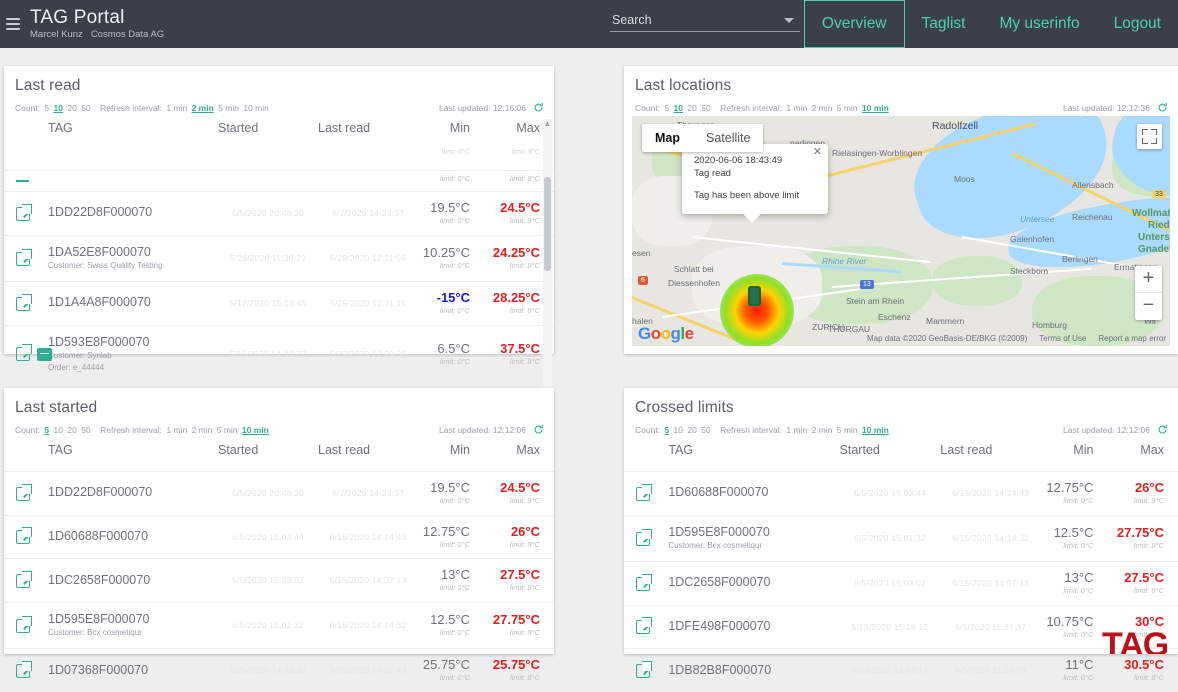  What do you see at coordinates (44, 354) in the screenshot?
I see `note-badge-icon` at bounding box center [44, 354].